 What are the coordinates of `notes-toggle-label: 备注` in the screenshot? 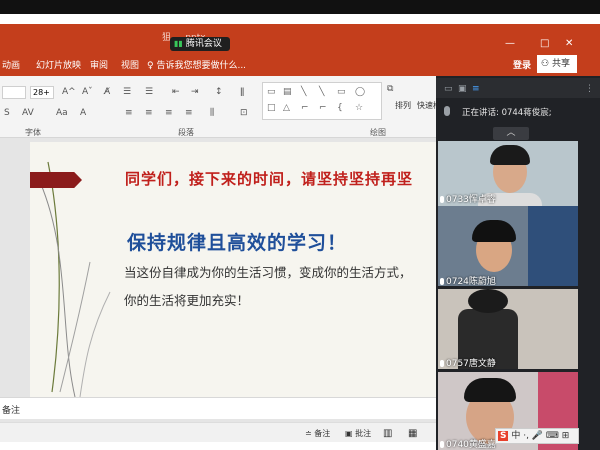 It's located at (322, 433).